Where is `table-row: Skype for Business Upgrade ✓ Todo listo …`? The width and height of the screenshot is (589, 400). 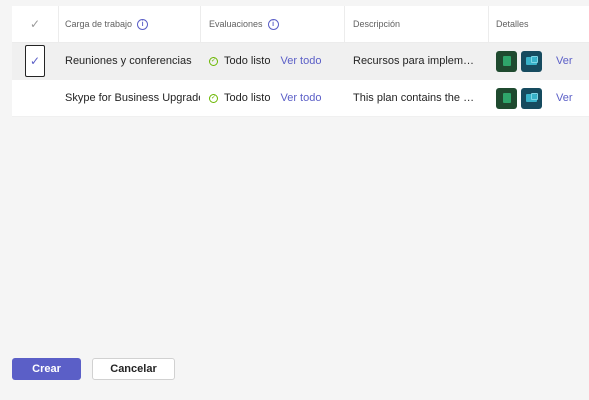
table-row: Skype for Business Upgrade ✓ Todo listo … is located at coordinates (300, 98).